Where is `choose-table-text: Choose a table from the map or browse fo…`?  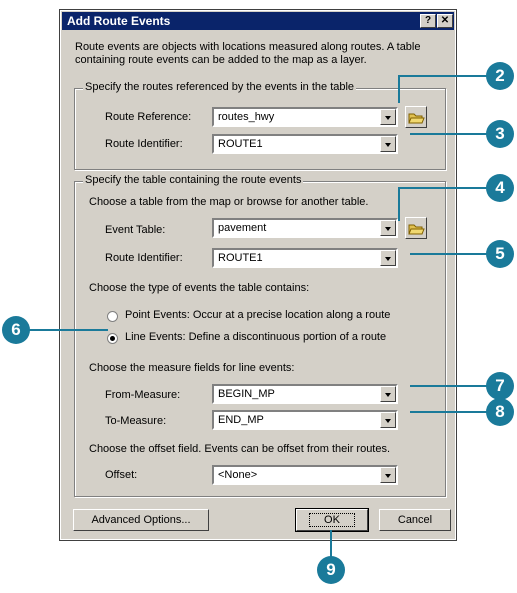 choose-table-text: Choose a table from the map or browse fo… is located at coordinates (229, 202).